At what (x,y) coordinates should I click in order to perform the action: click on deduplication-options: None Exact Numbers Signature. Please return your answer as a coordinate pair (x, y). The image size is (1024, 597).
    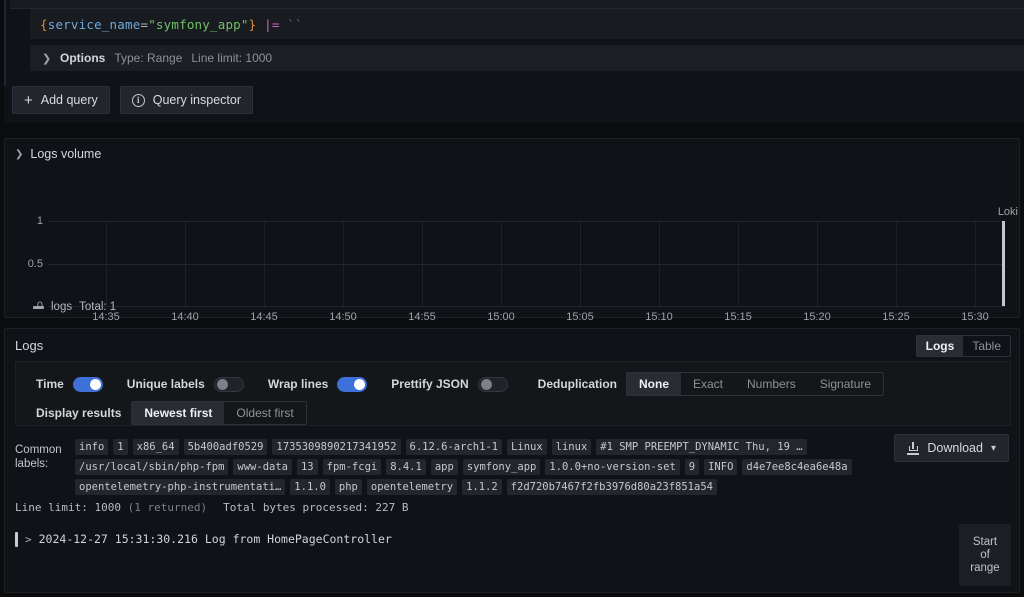
    Looking at the image, I should click on (755, 384).